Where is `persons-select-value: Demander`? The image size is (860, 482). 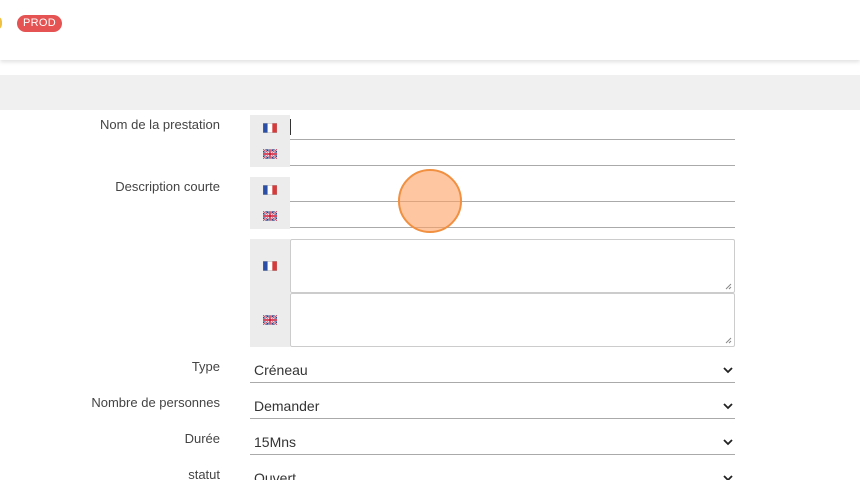 persons-select-value: Demander is located at coordinates (287, 406).